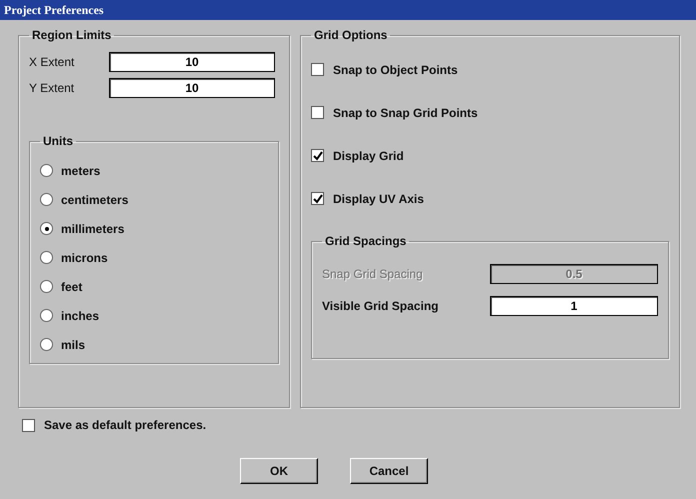  What do you see at coordinates (380, 306) in the screenshot?
I see `field-label: Visible Grid Spacing` at bounding box center [380, 306].